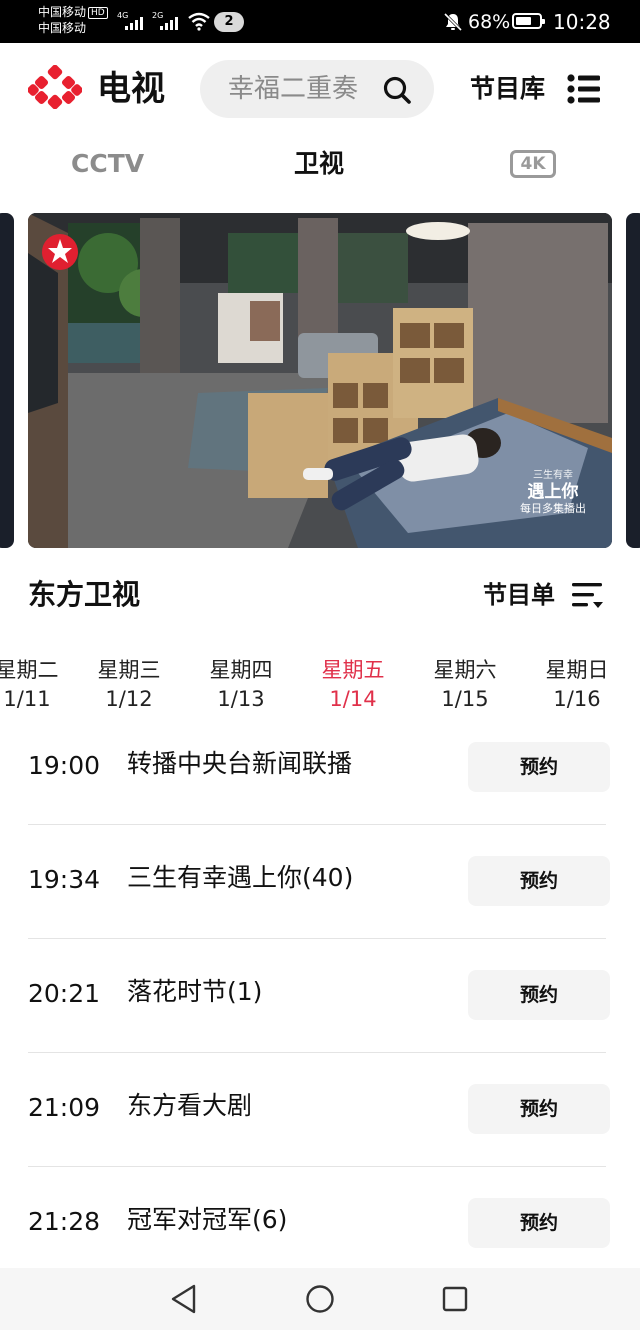 The width and height of the screenshot is (640, 1330). Describe the element at coordinates (73, 20) in the screenshot. I see `carrier-info: 中国移动 HD 中国移动` at that location.